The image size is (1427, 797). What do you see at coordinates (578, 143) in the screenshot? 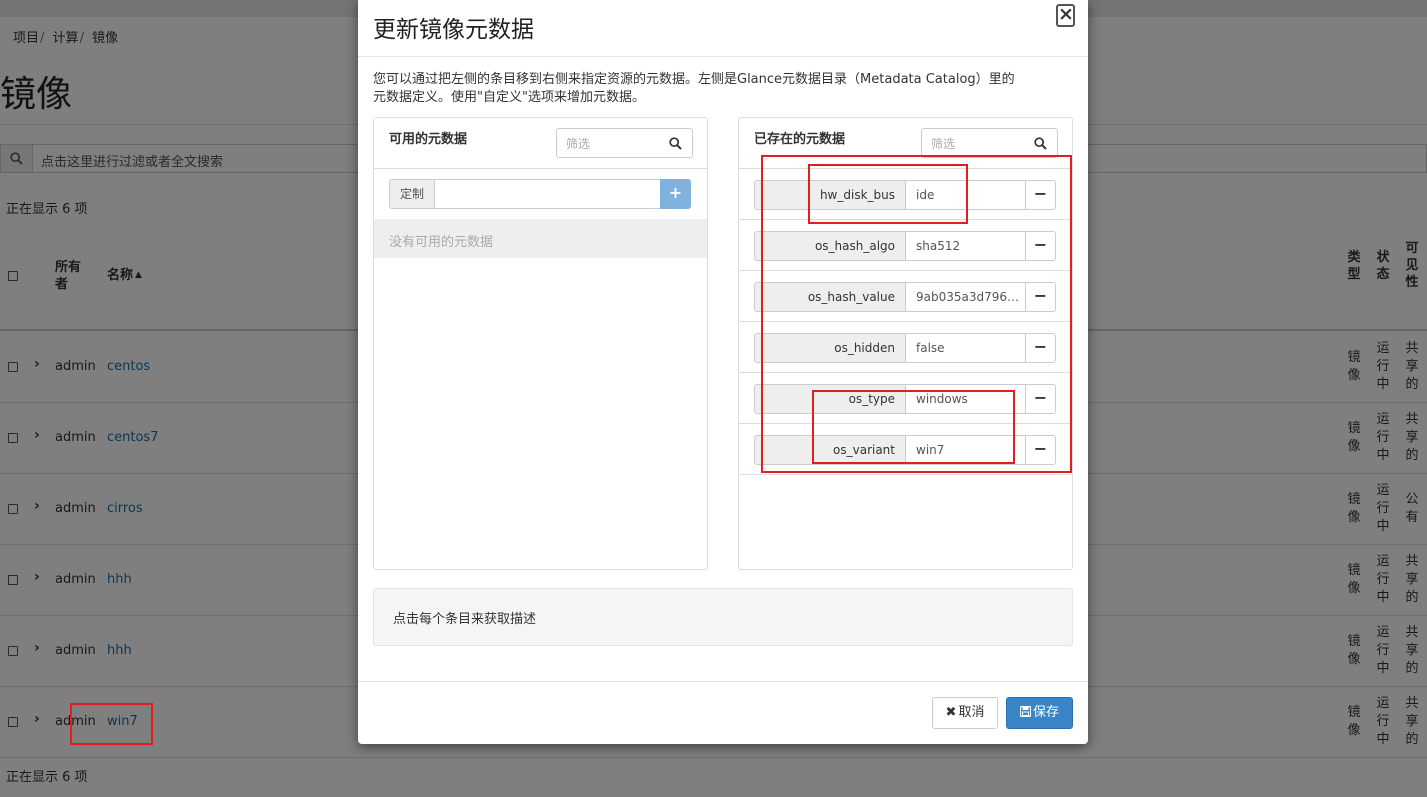
I see `available-filter-input: 筛选` at bounding box center [578, 143].